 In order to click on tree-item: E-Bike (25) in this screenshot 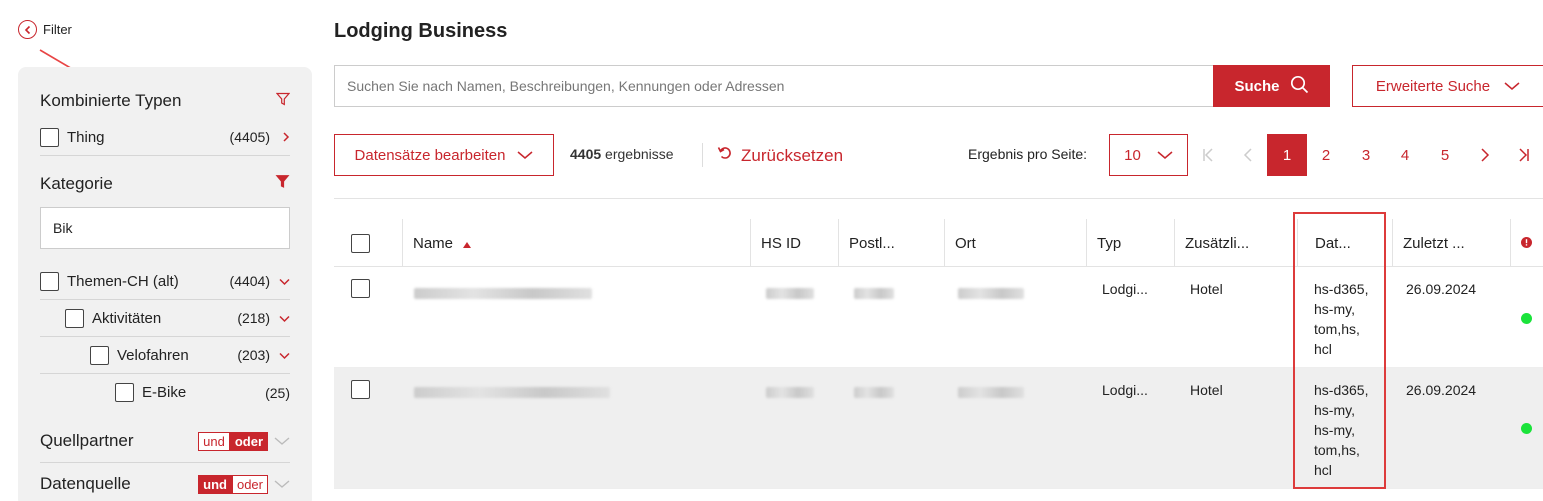, I will do `click(165, 392)`.